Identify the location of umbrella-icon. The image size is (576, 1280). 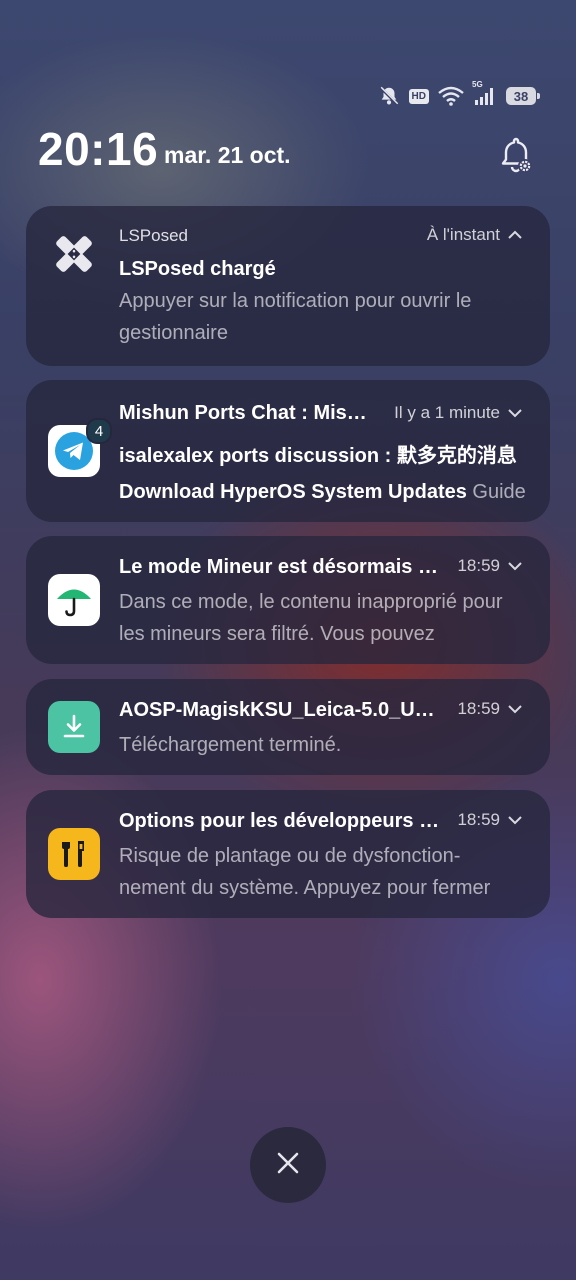
(74, 600).